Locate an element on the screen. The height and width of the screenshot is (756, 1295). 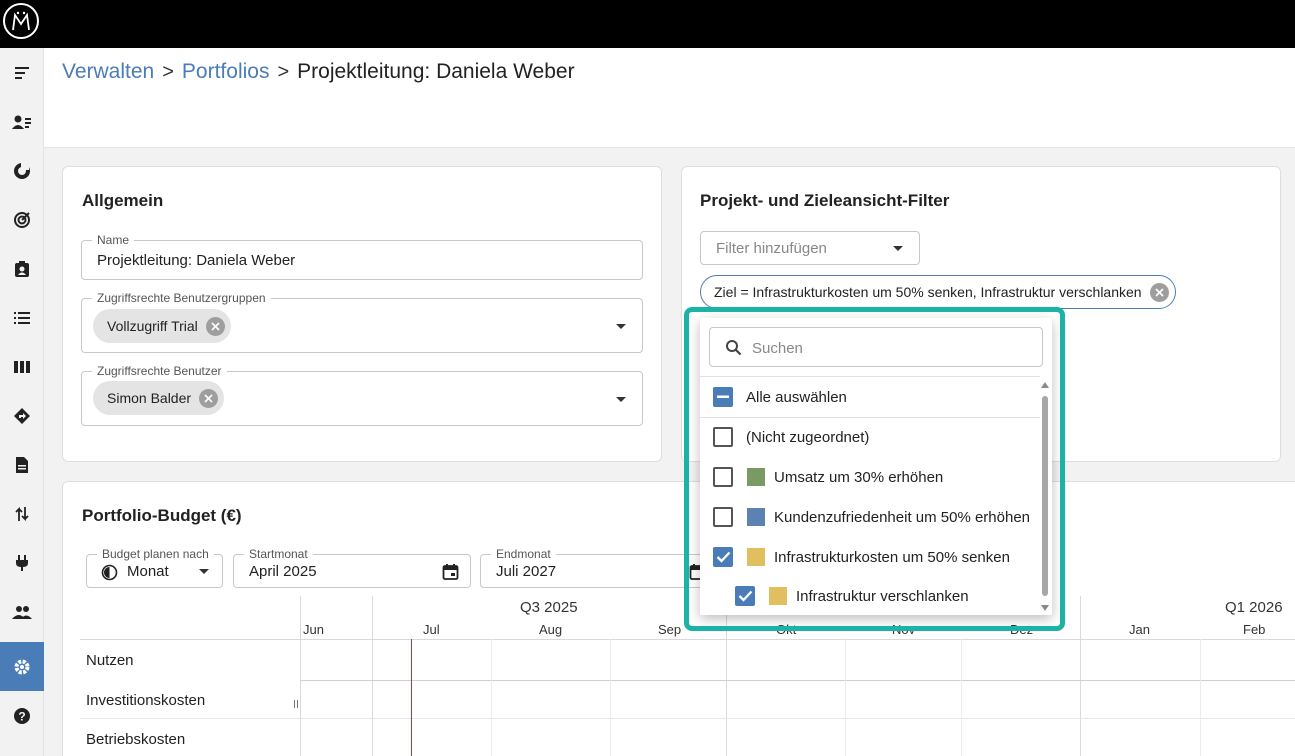
user-group-chip: Vollzugriff Trial is located at coordinates (162, 326).